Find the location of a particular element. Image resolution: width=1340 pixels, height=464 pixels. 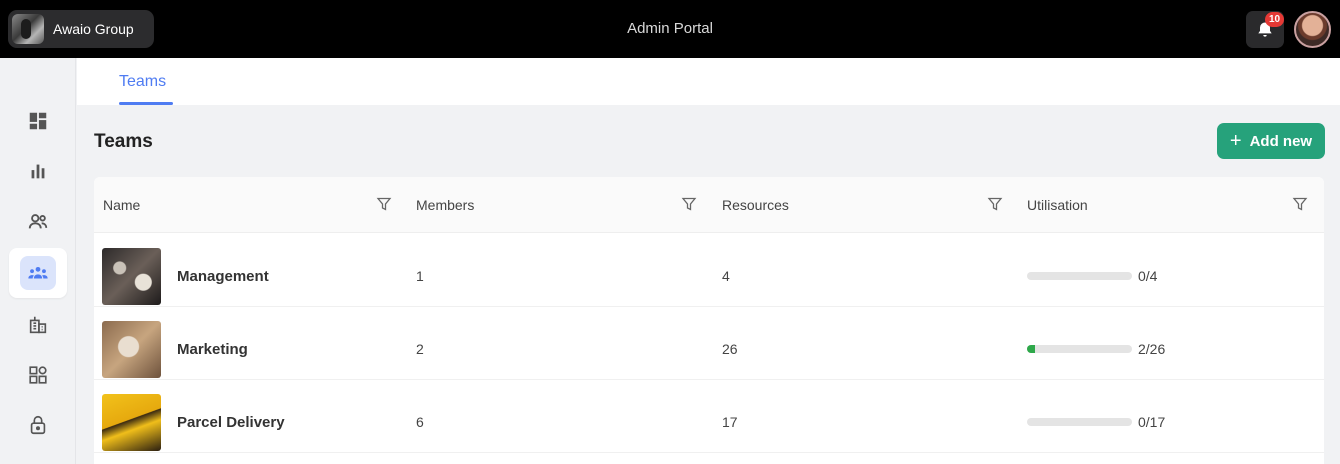

top-bar: Awaio Group Admin Portal 10 is located at coordinates (670, 29).